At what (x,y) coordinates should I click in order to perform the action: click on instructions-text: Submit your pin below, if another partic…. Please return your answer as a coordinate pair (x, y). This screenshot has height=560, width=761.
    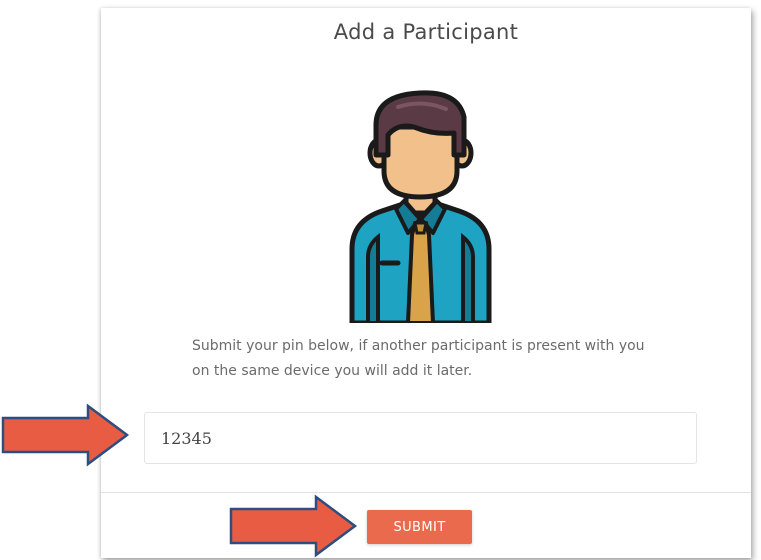
    Looking at the image, I should click on (442, 359).